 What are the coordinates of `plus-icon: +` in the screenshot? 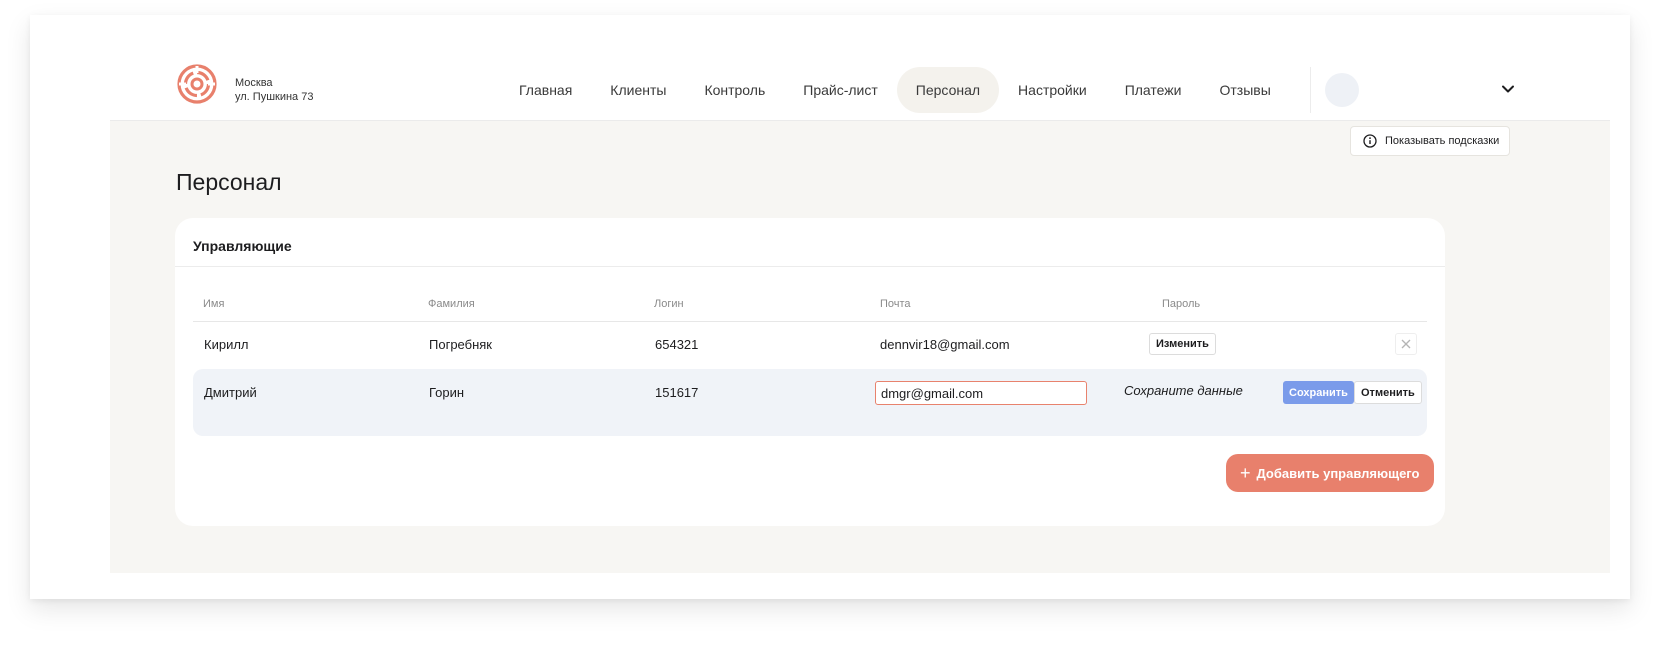 It's located at (1245, 473).